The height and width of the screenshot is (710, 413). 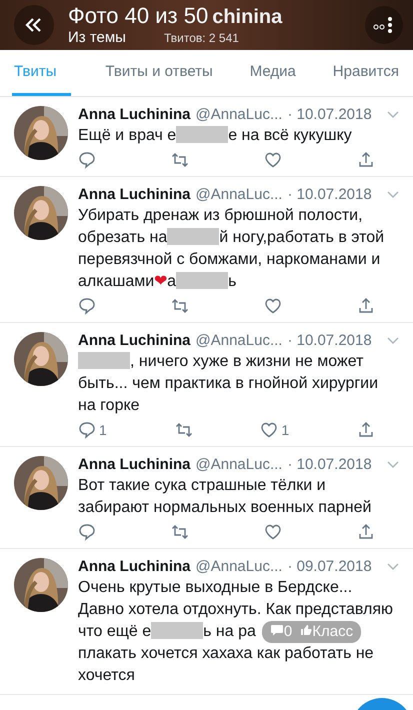 I want to click on menu-dots-icon, so click(x=384, y=25).